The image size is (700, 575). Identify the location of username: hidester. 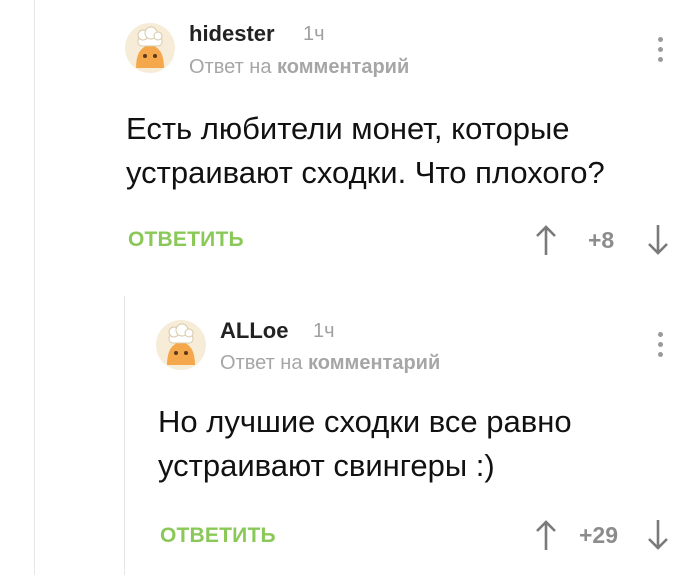
(232, 34).